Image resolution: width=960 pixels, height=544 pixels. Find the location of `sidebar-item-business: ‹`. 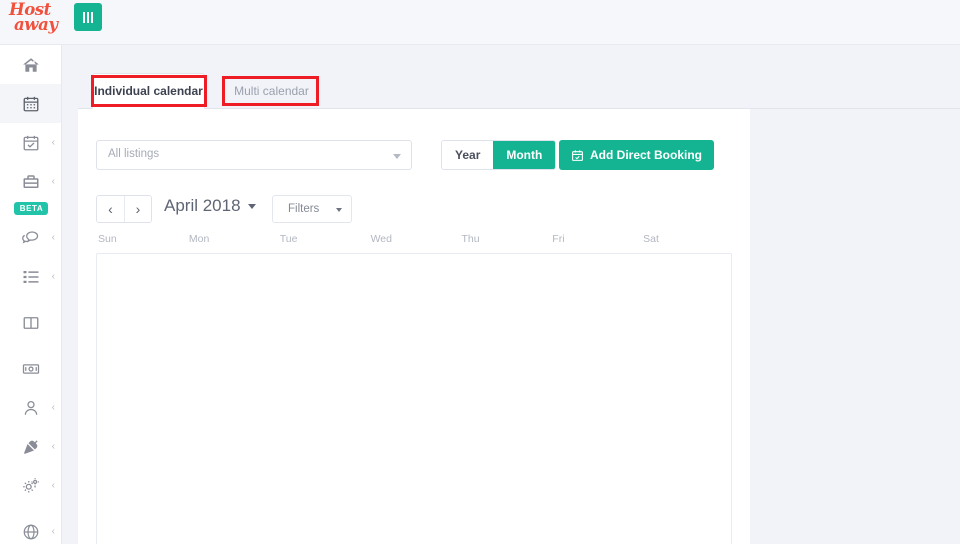

sidebar-item-business: ‹ is located at coordinates (30, 181).